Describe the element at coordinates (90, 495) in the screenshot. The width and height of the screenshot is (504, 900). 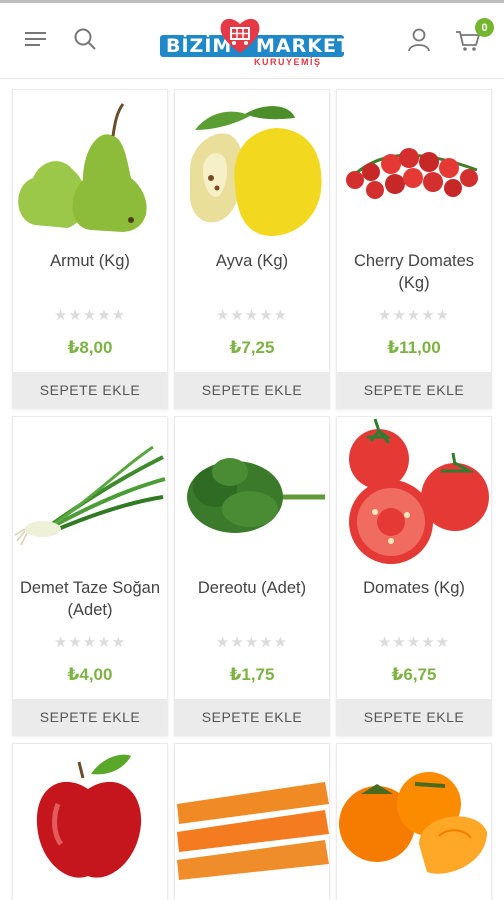
I see `green-onion-image` at that location.